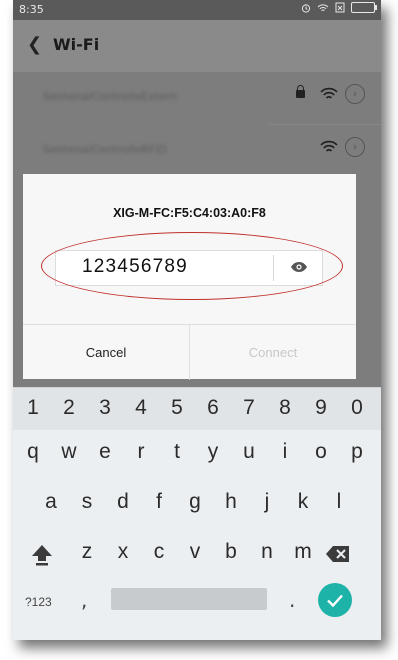 The width and height of the screenshot is (398, 660). I want to click on period-key: ., so click(292, 600).